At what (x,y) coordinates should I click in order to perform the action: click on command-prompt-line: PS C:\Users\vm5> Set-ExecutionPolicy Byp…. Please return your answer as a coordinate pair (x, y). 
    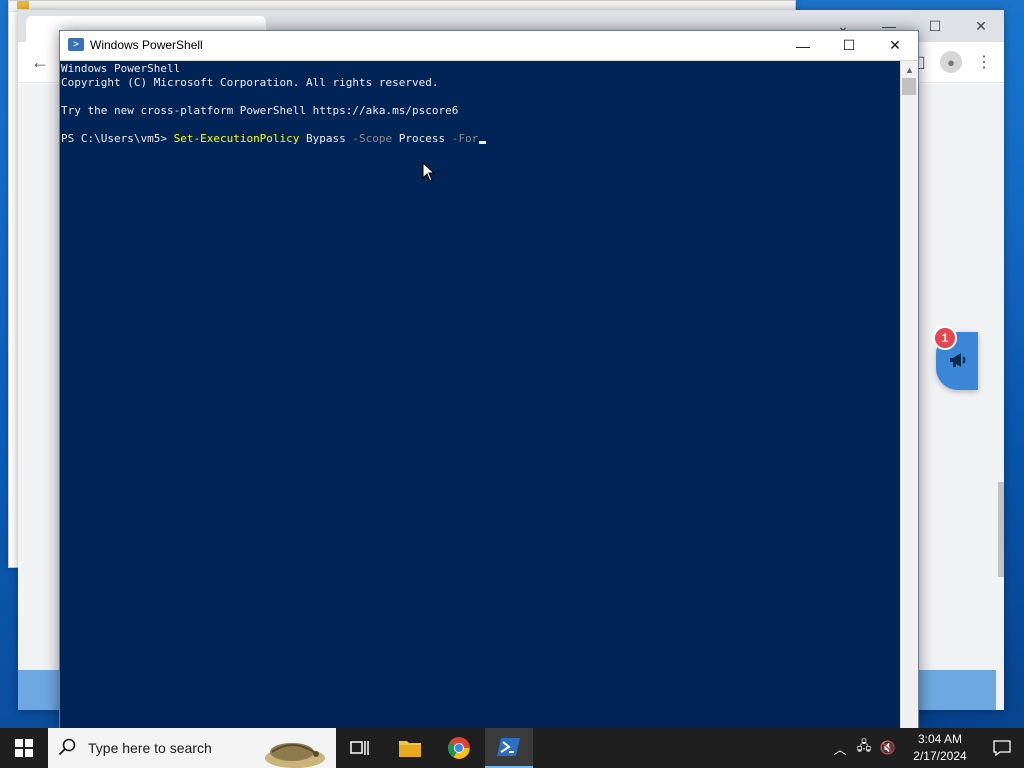
    Looking at the image, I should click on (480, 139).